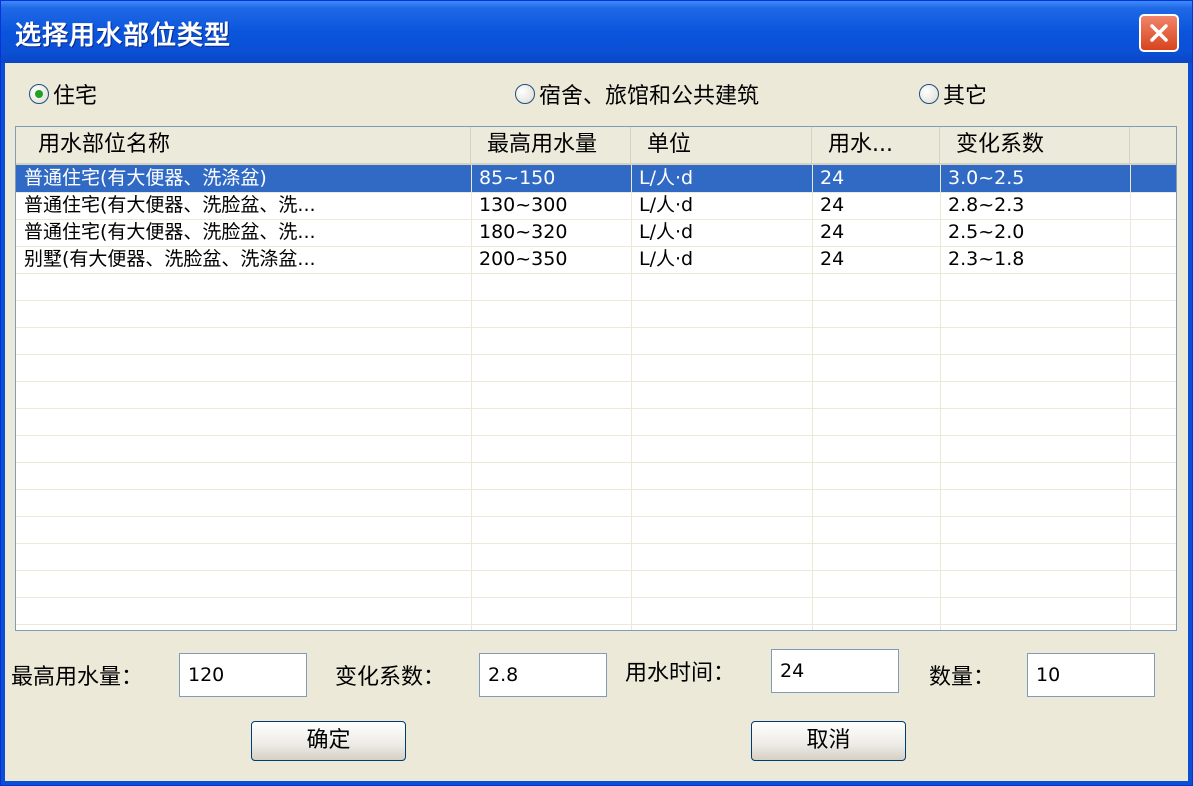 This screenshot has height=786, width=1193. I want to click on coefficient-input, so click(543, 675).